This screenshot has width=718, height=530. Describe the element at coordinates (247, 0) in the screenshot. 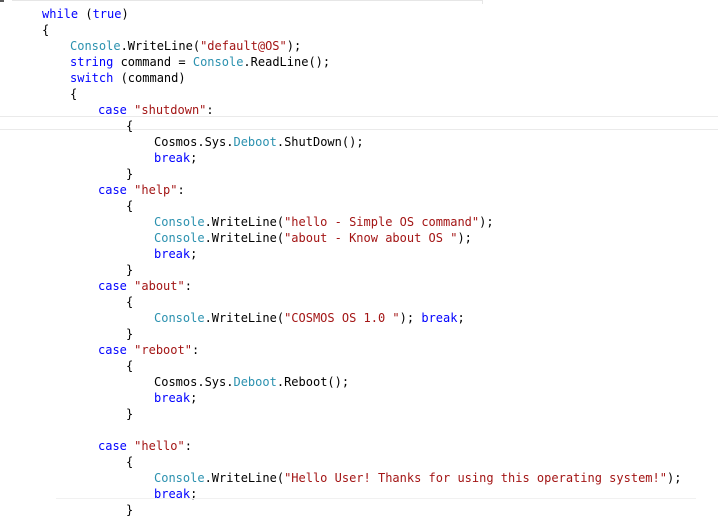

I see `top-divider` at that location.